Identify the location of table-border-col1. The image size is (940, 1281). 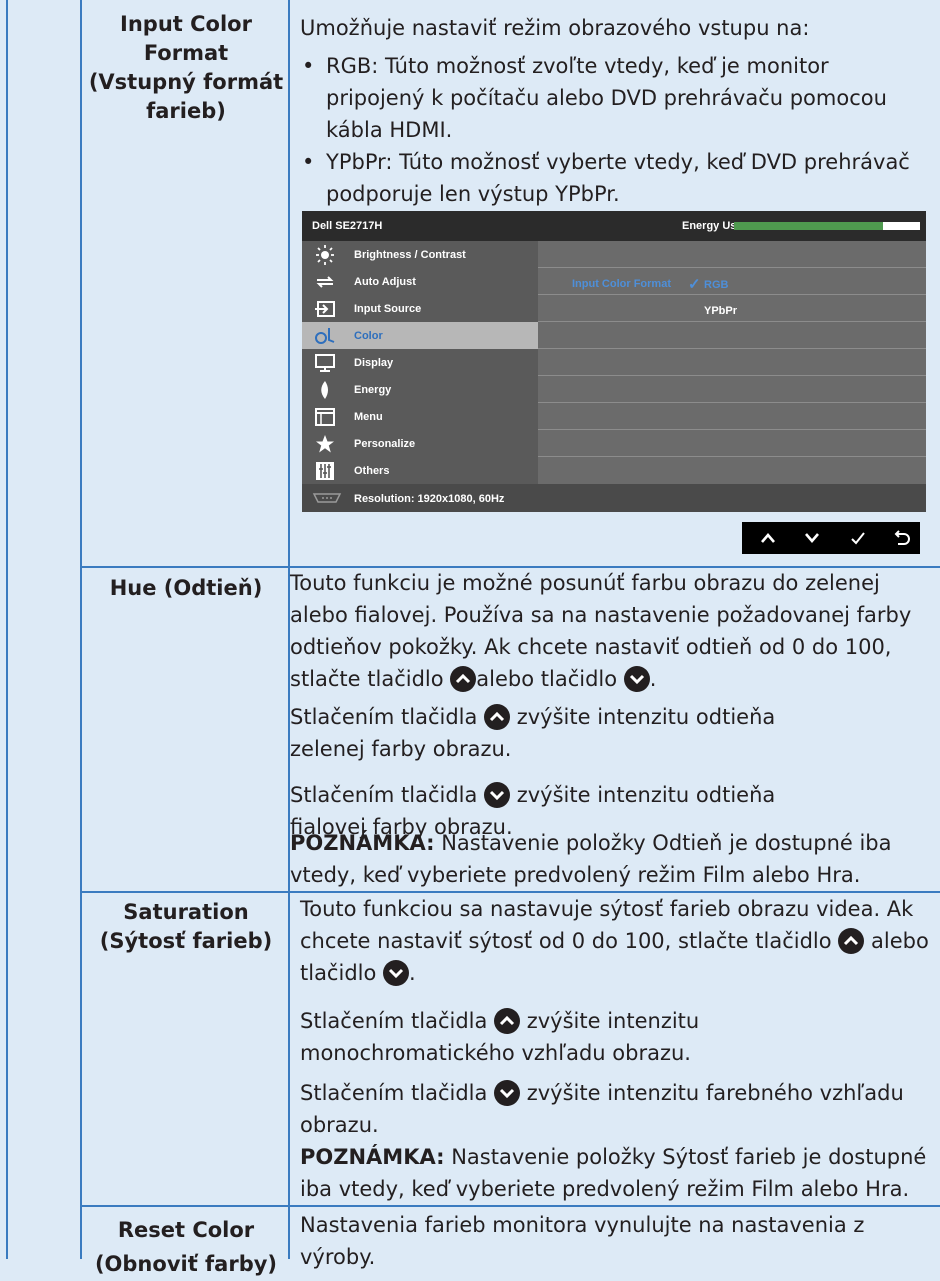
(81, 629).